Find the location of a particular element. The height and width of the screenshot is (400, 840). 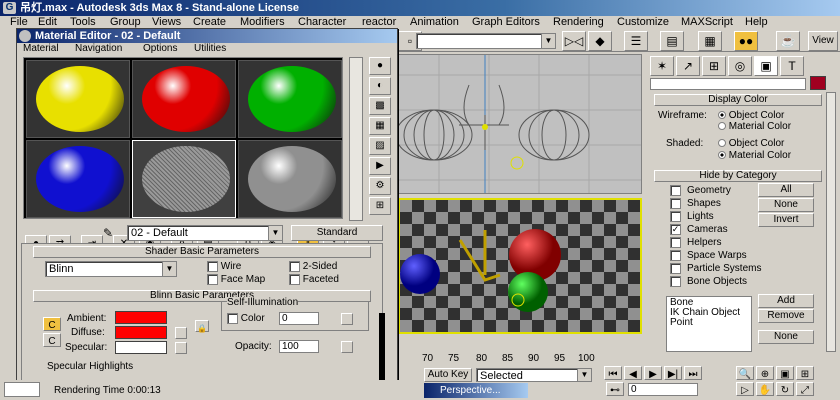

two-sided-checkbox: 2-Sided is located at coordinates (313, 267).